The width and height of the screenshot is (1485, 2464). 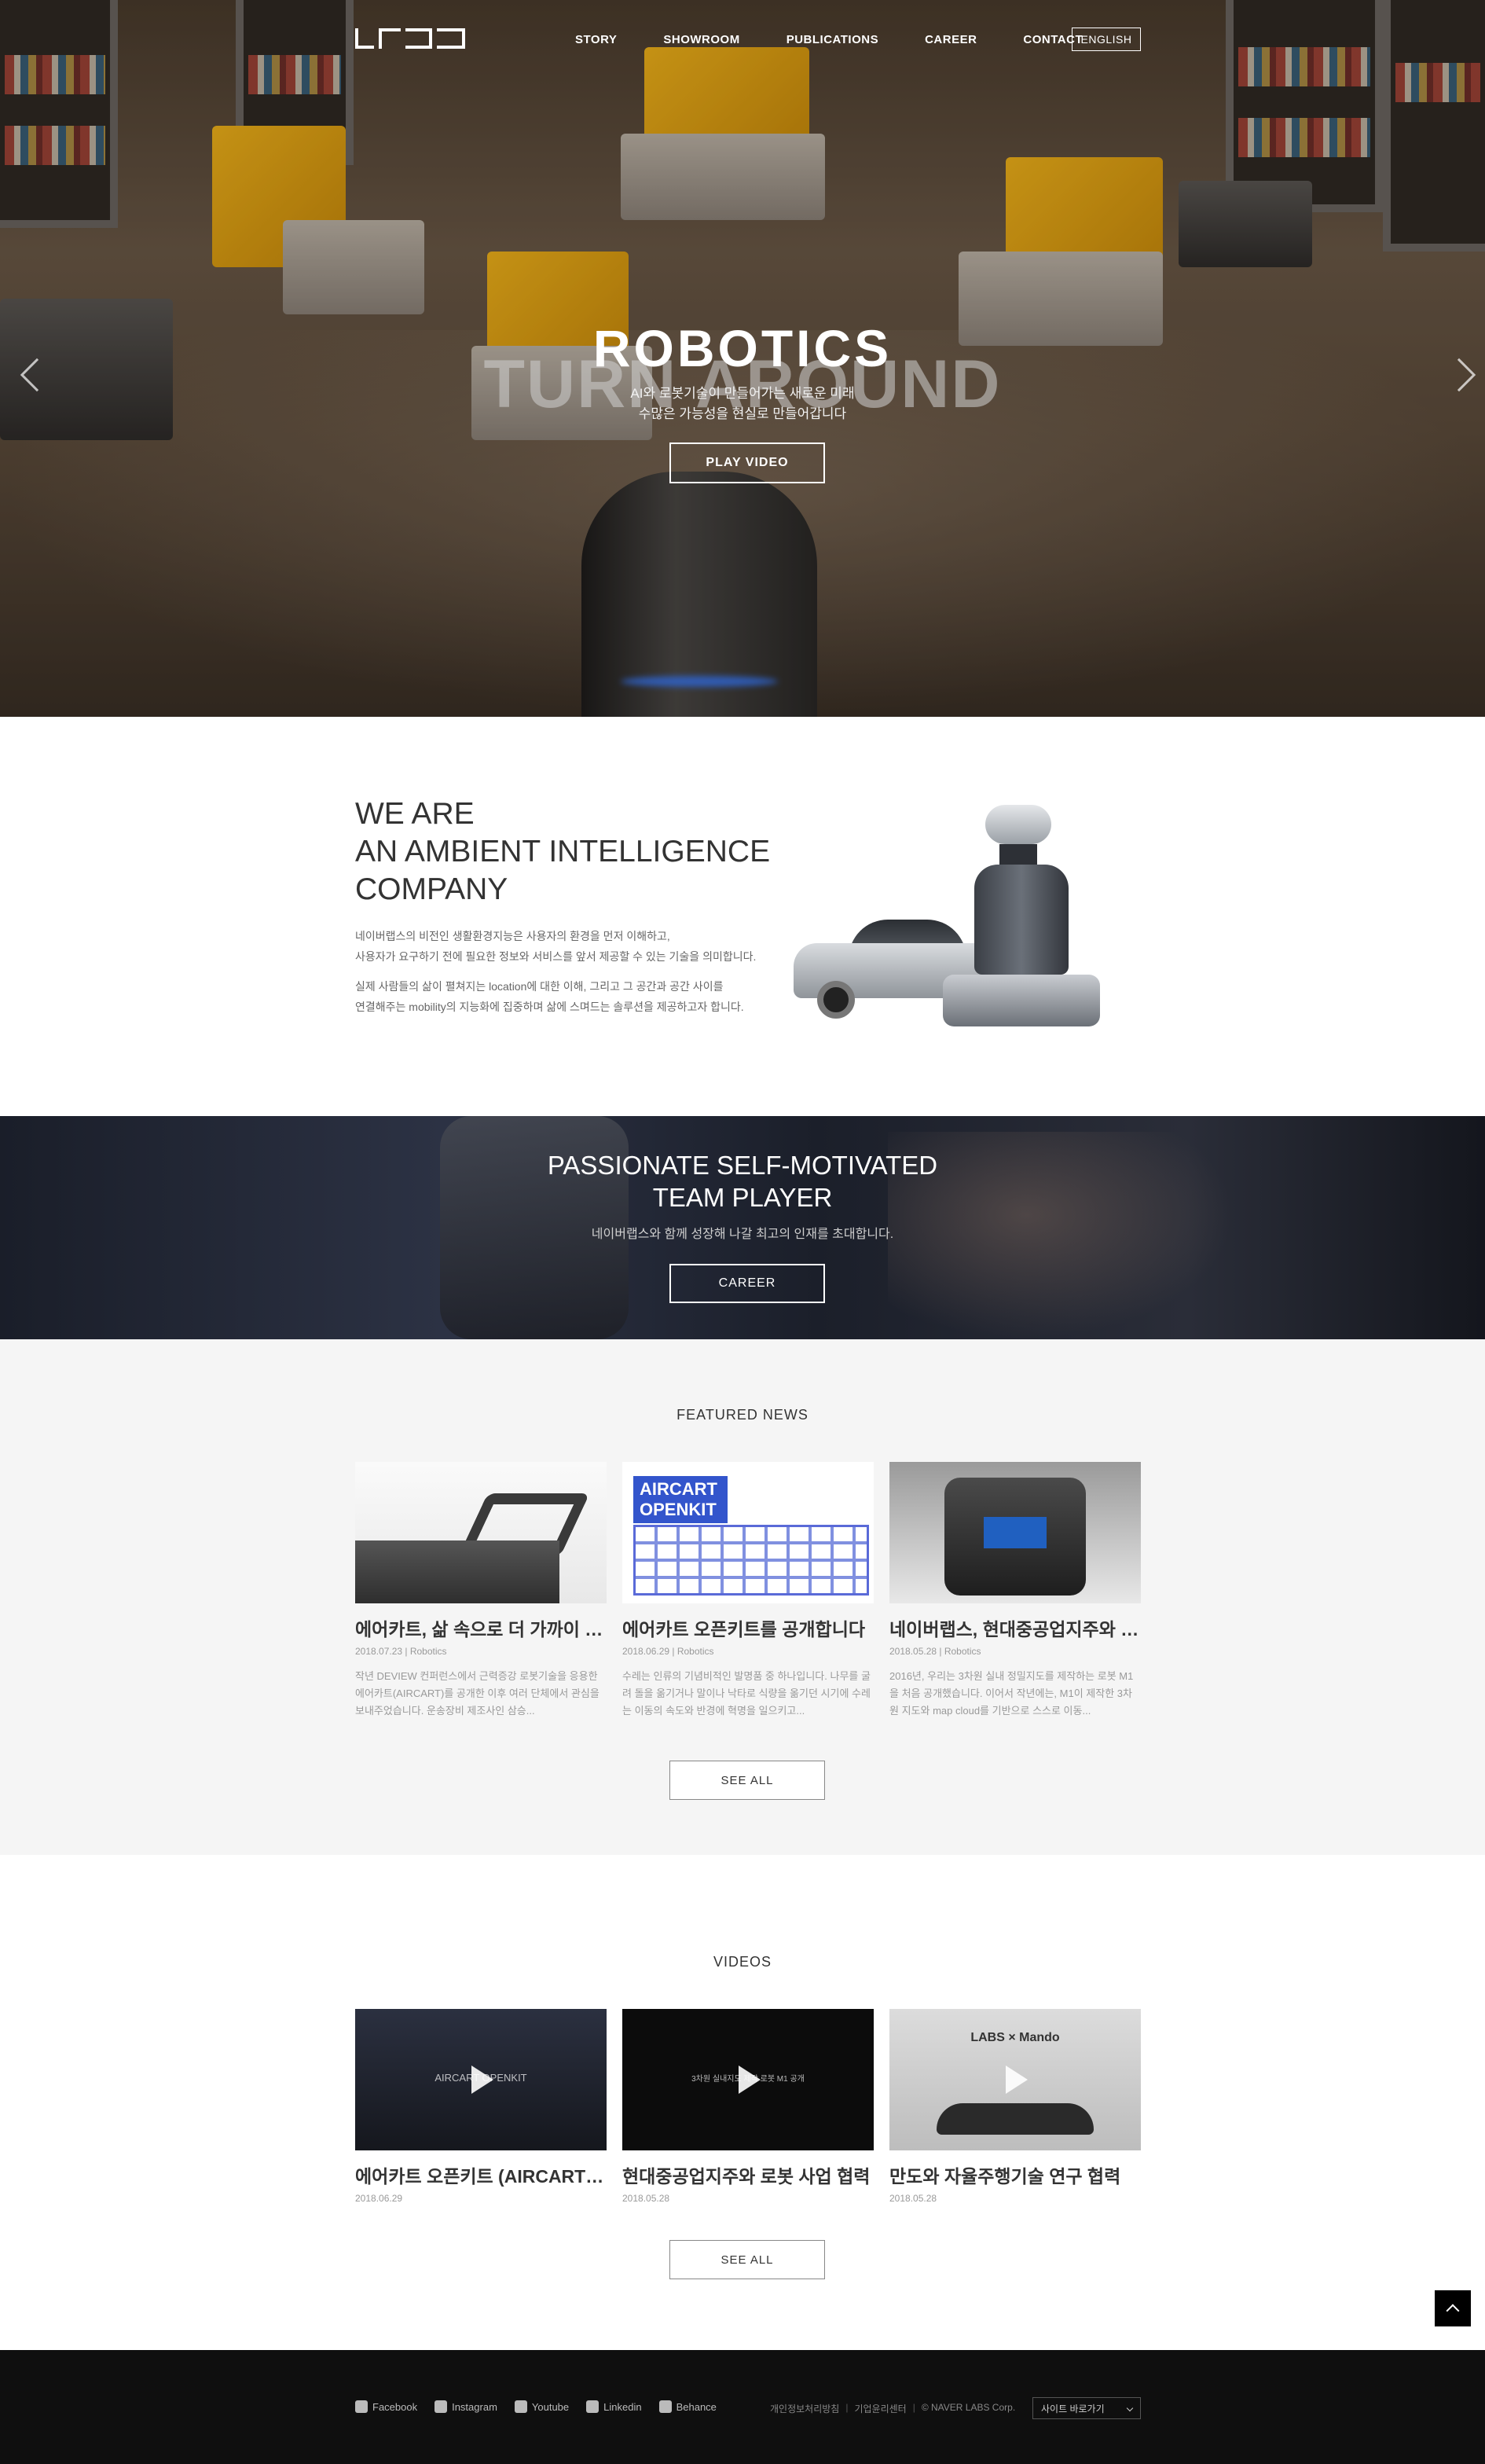 I want to click on videos-see-all-button: SEE ALL, so click(x=747, y=2259).